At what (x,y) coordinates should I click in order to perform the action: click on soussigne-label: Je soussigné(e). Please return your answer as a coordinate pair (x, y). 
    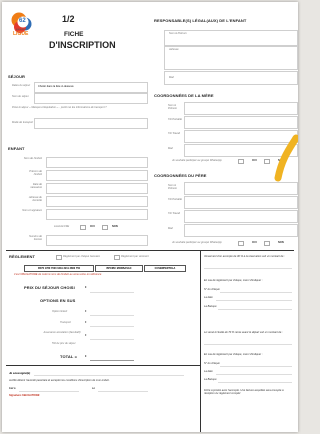
    Looking at the image, I should click on (20, 373).